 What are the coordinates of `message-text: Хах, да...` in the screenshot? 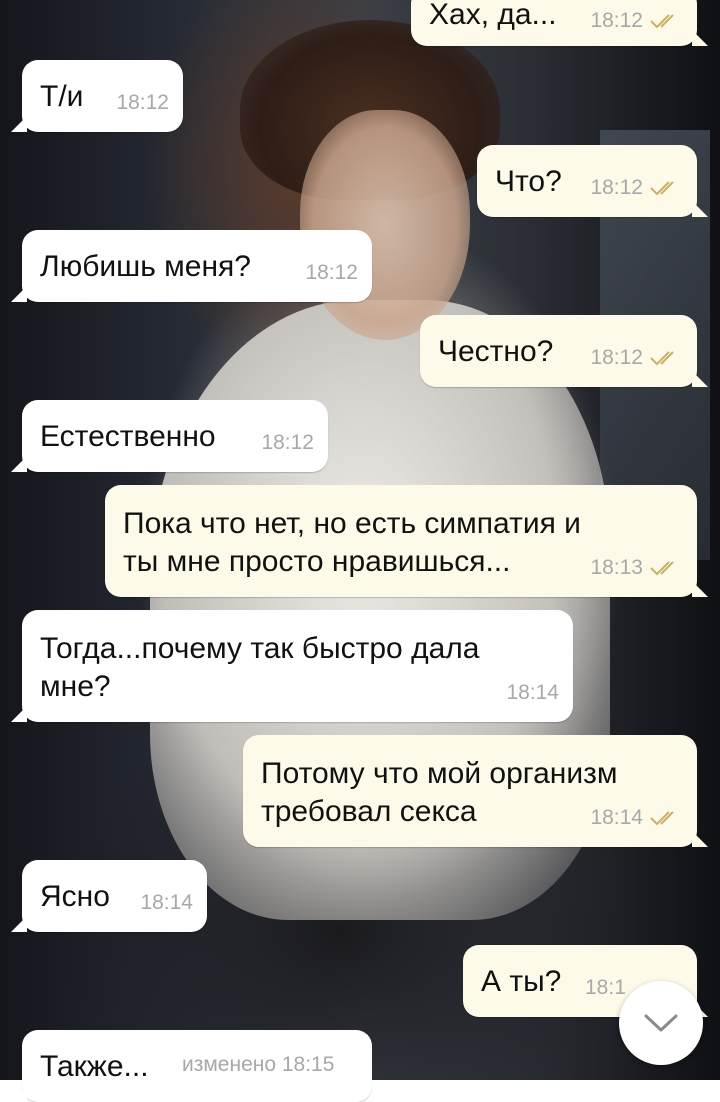 It's located at (493, 15).